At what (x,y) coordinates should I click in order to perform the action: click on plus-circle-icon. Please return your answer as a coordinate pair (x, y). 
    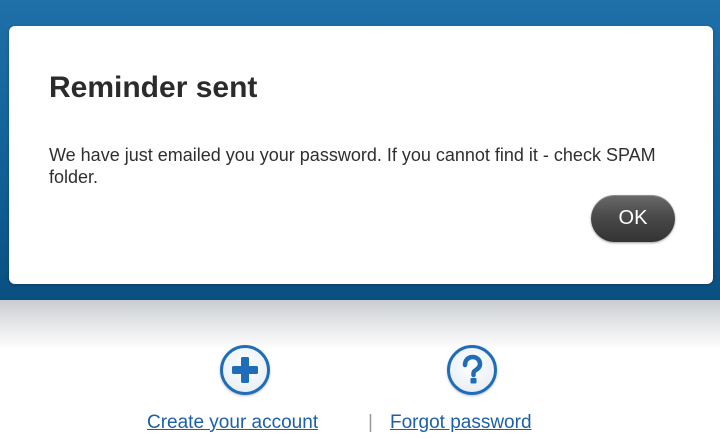
    Looking at the image, I should click on (245, 370).